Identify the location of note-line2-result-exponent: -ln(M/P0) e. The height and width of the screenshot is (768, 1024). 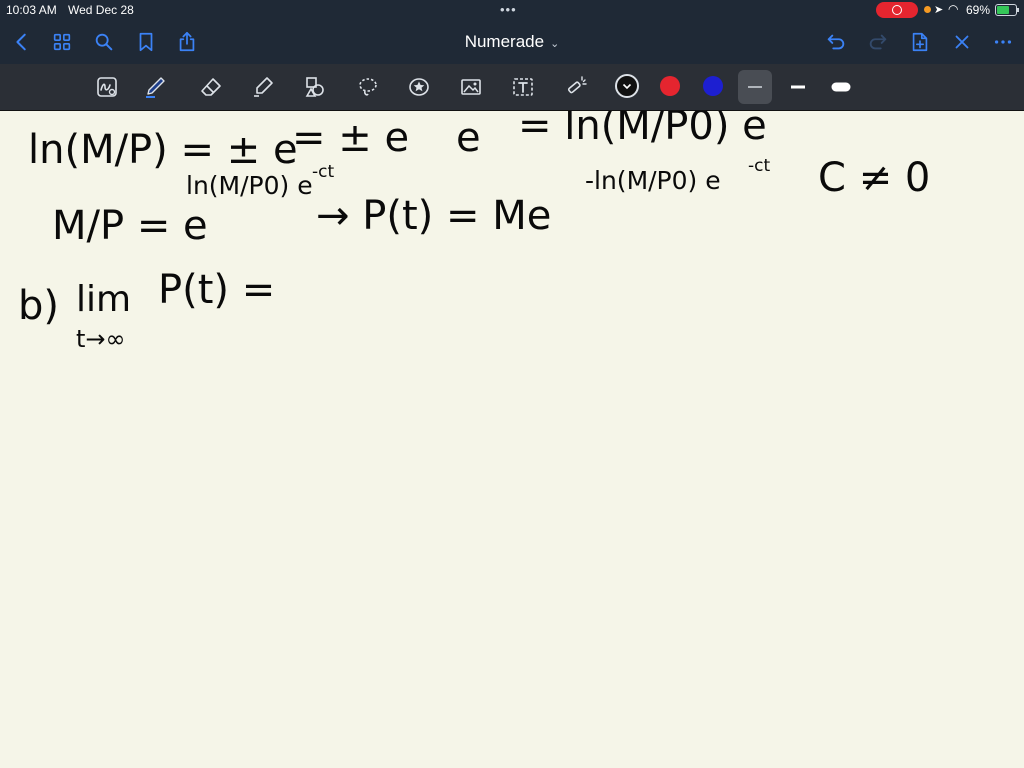
(653, 180).